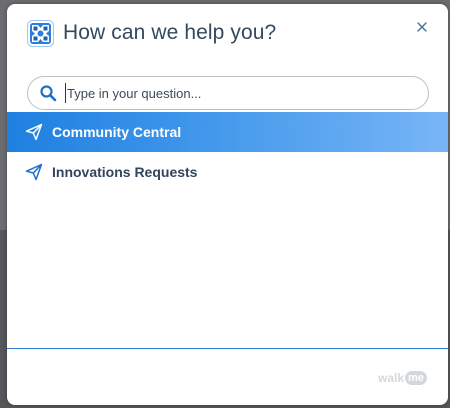  Describe the element at coordinates (416, 378) in the screenshot. I see `brand-badge: me` at that location.